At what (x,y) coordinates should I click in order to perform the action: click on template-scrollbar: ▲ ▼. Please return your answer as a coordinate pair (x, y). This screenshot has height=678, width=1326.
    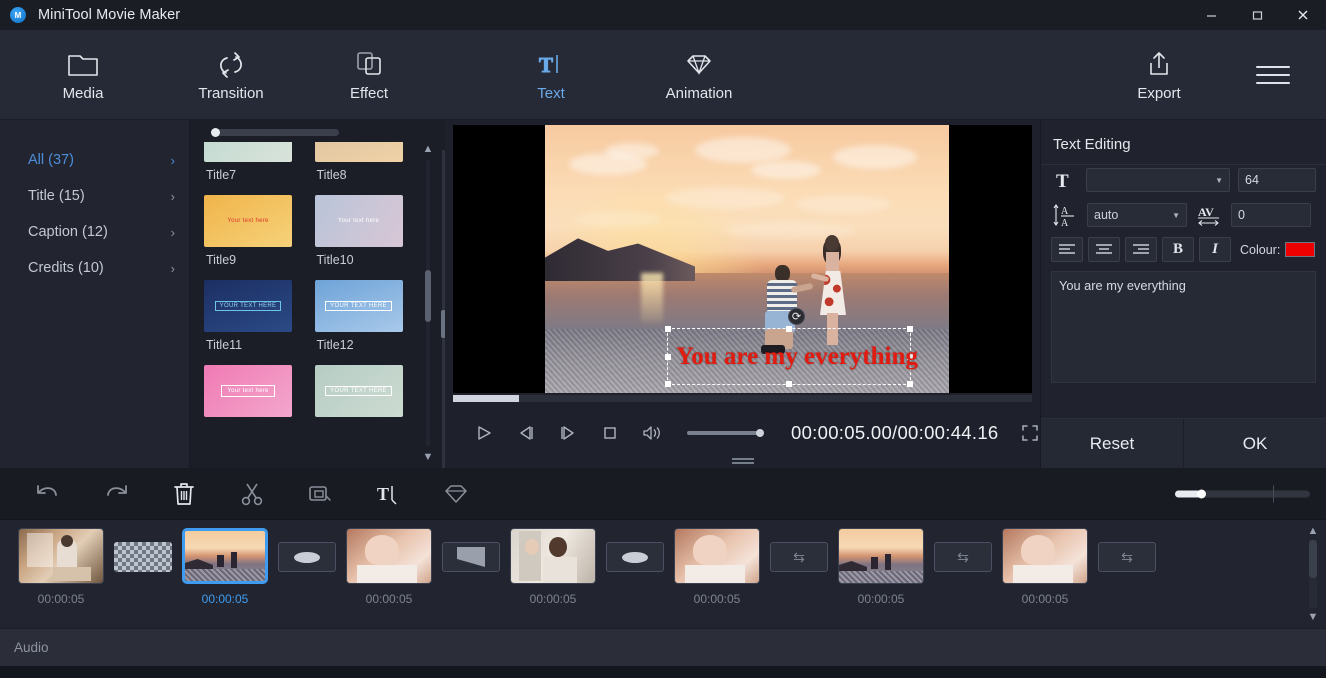
    Looking at the image, I should click on (428, 303).